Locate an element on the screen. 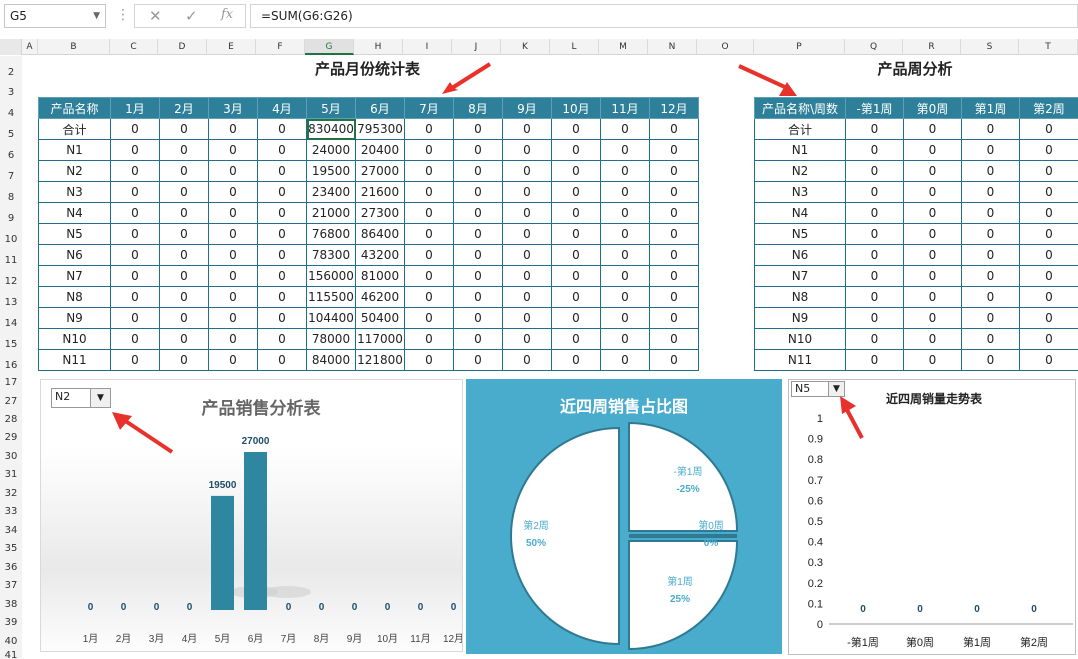  row-header: 10 is located at coordinates (11, 239).